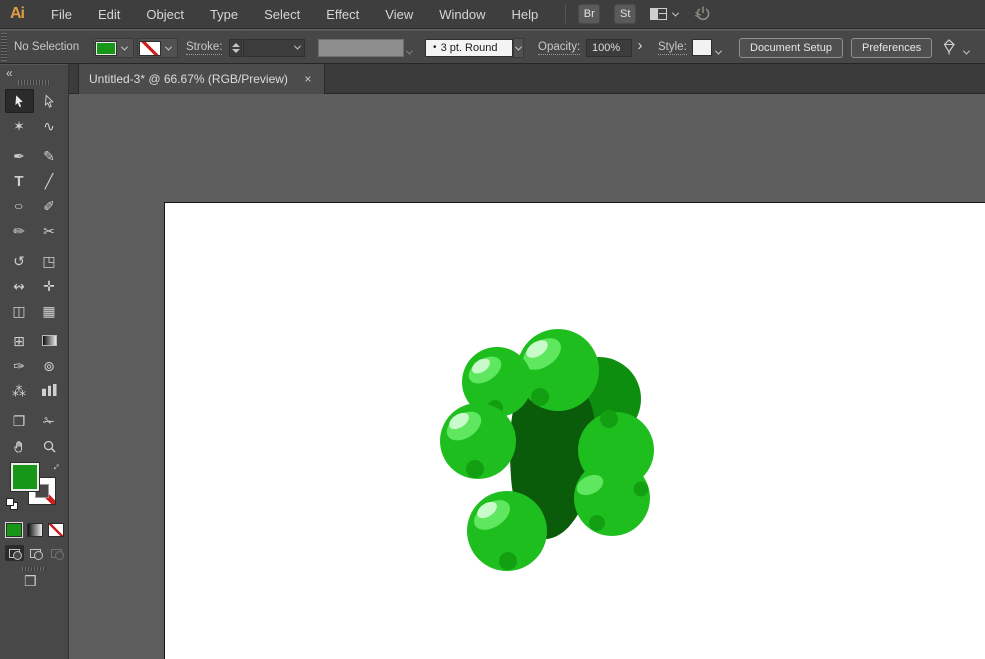 This screenshot has height=659, width=985. Describe the element at coordinates (559, 48) in the screenshot. I see `opacity-link: Opacity:` at that location.